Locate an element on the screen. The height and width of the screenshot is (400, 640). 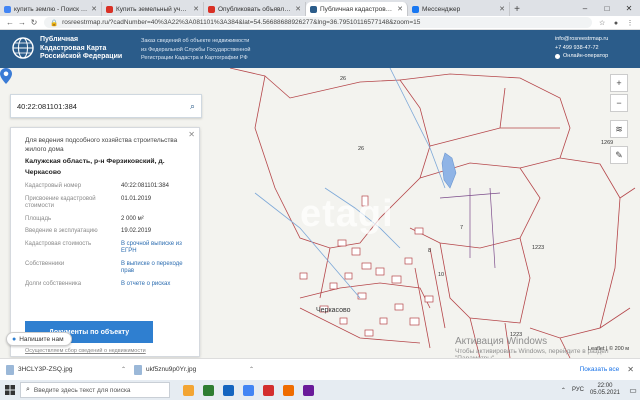
info-row-label: Собственники is located at coordinates (45, 263).